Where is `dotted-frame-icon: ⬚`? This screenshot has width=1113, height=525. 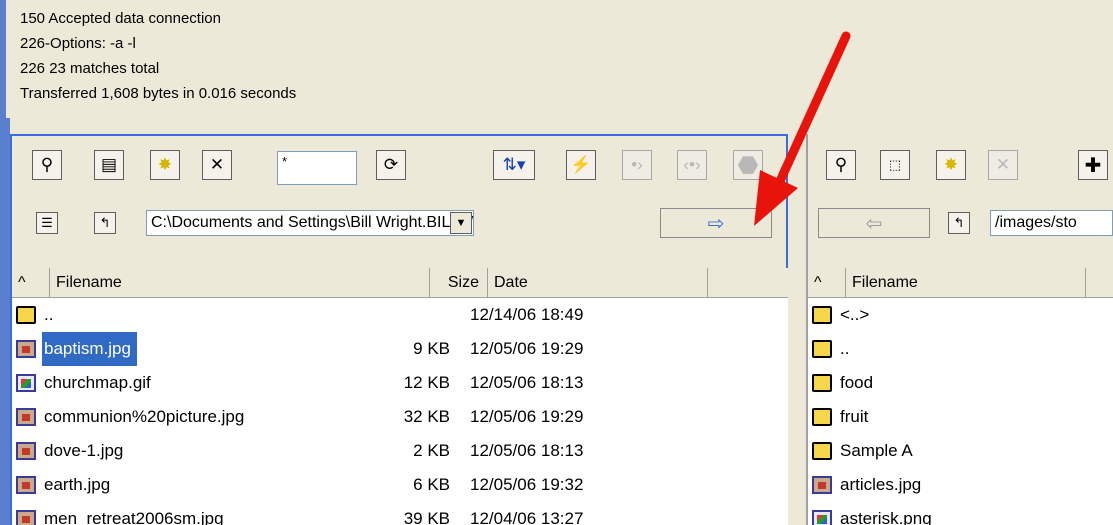 dotted-frame-icon: ⬚ is located at coordinates (895, 164).